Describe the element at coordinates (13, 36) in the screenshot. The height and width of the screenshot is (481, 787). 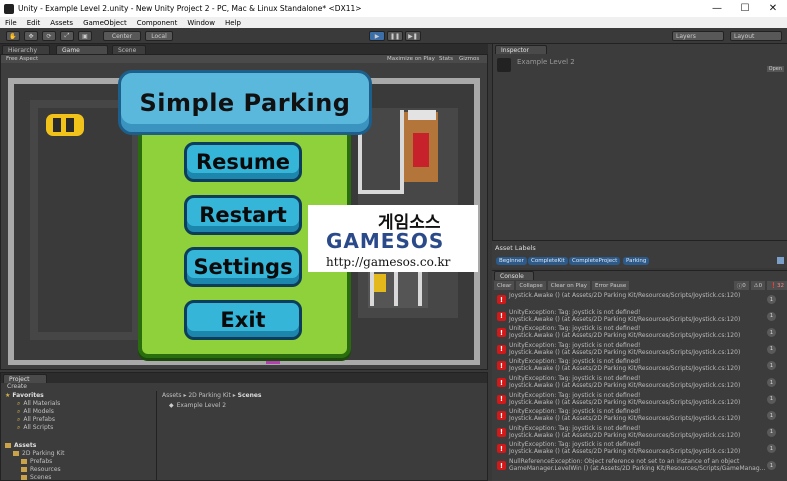
I see `hand-tool-icon: ✋` at that location.